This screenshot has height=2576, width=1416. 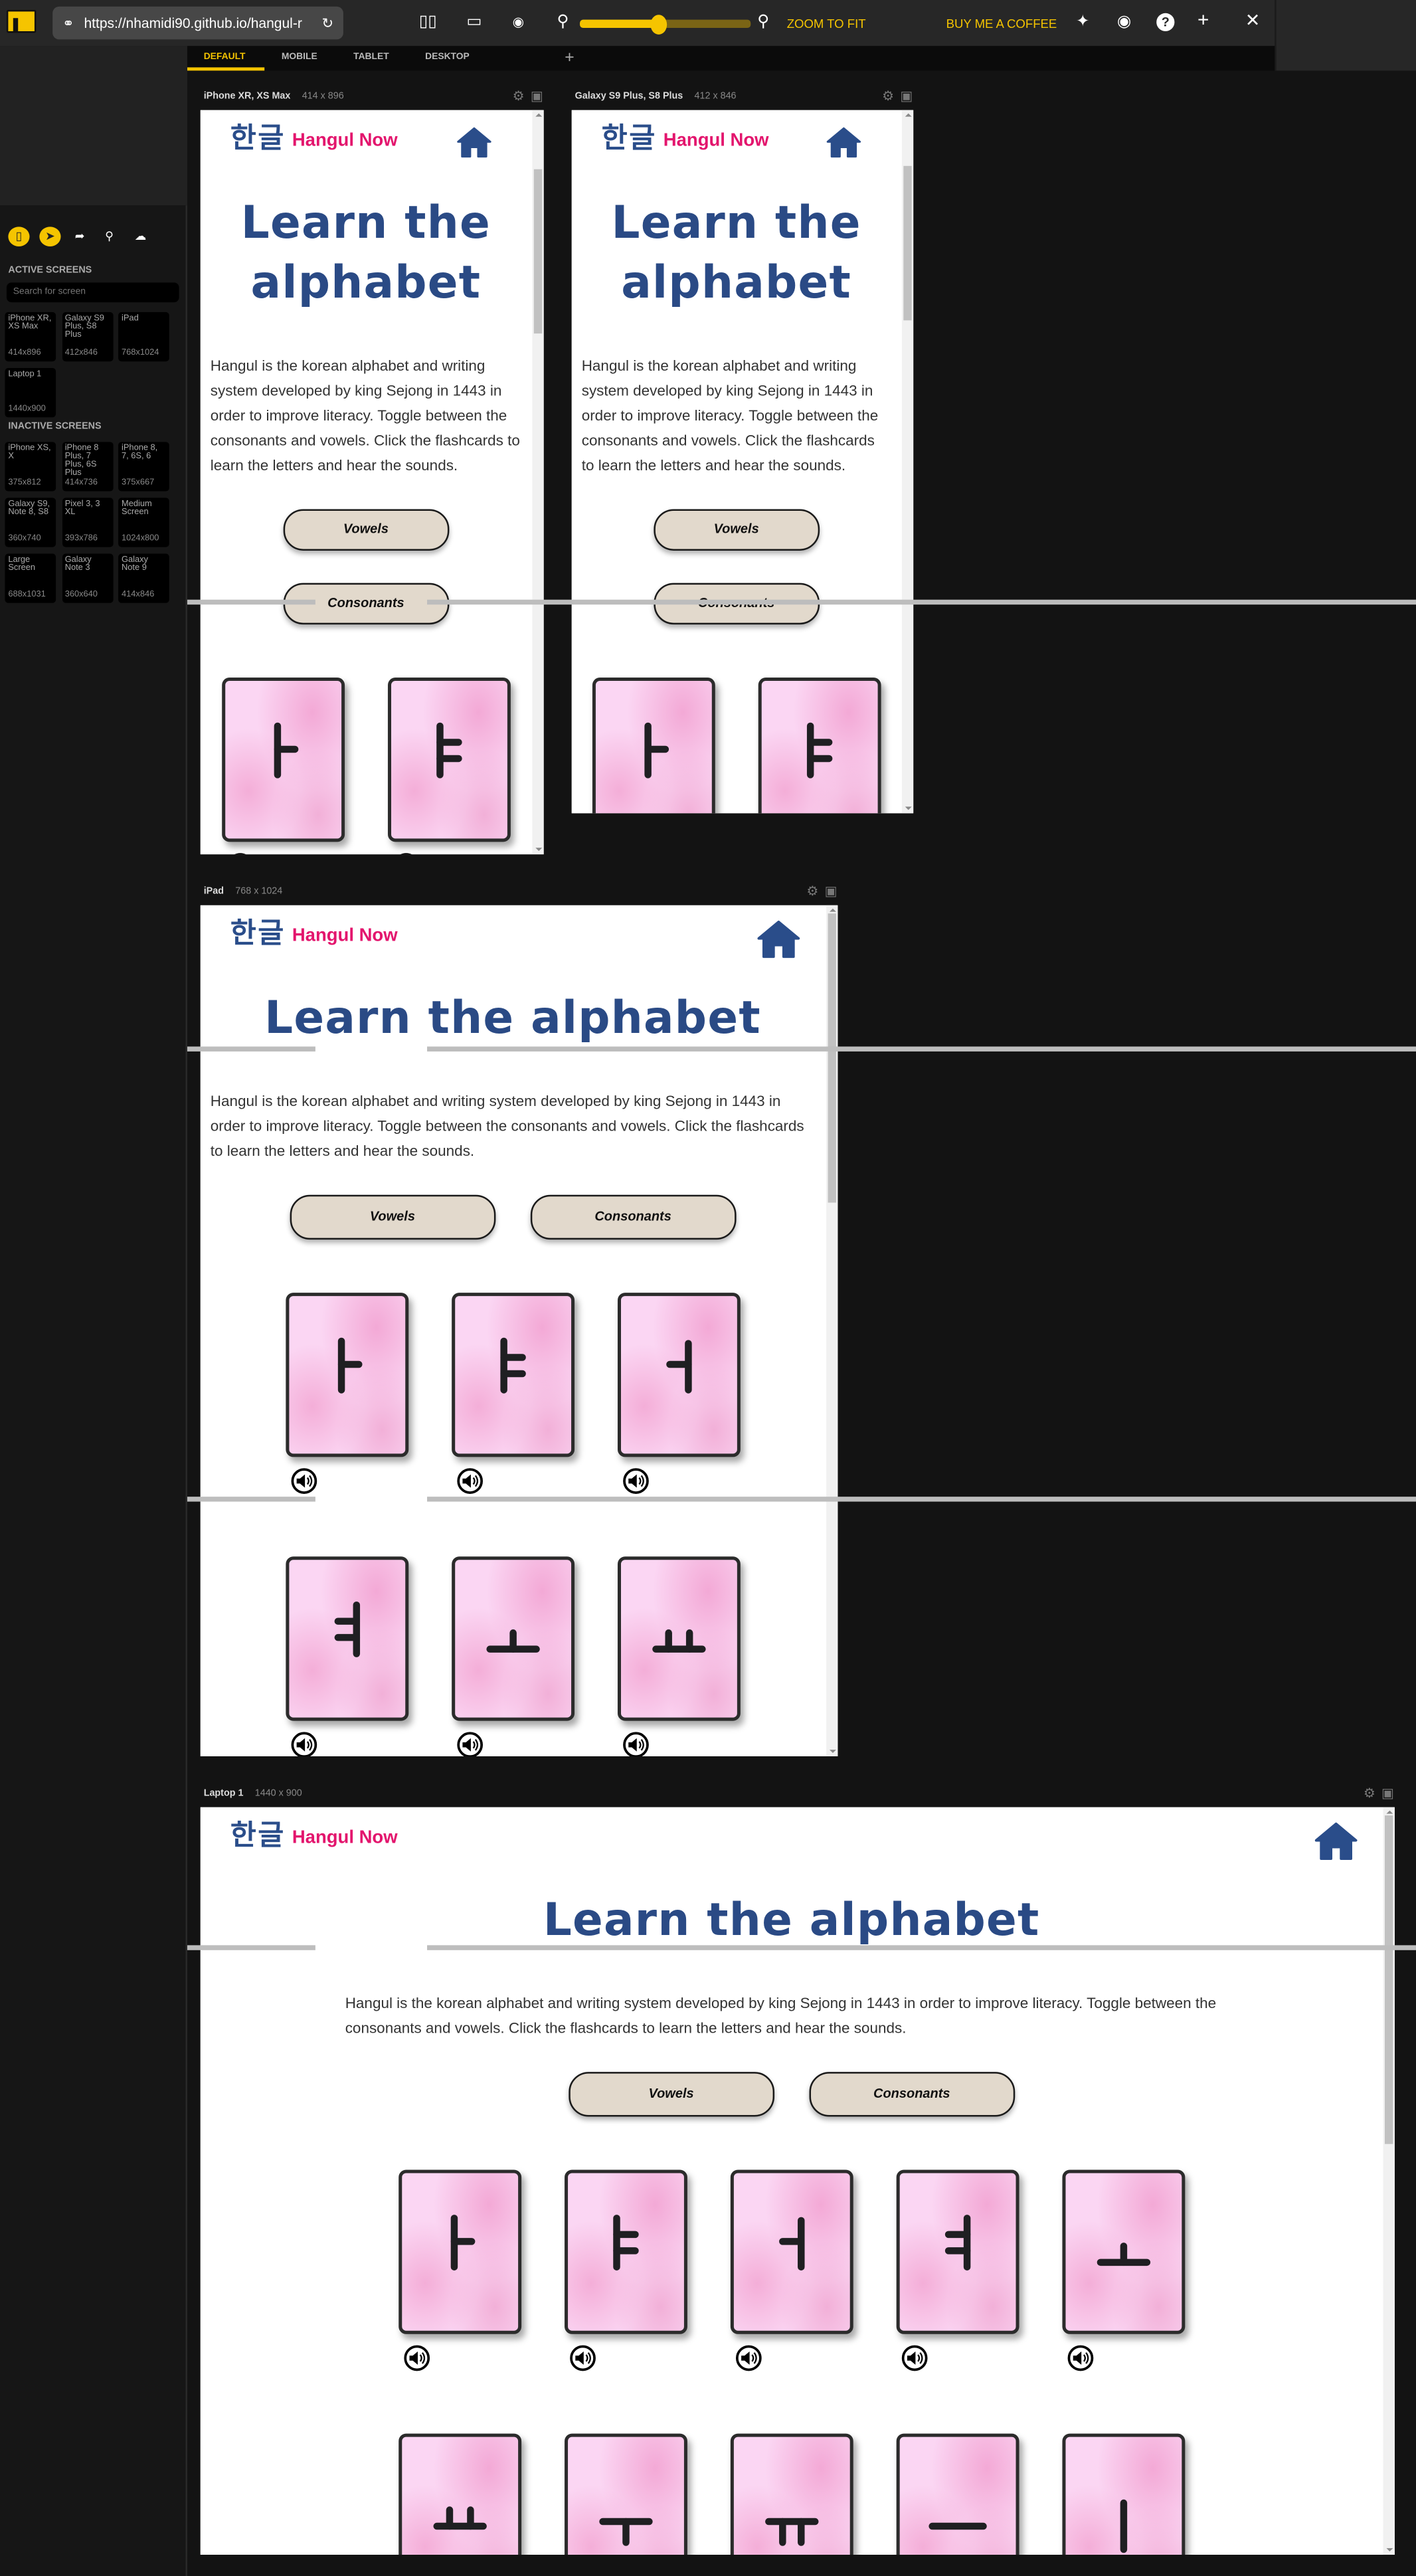 What do you see at coordinates (233, 58) in the screenshot?
I see `tab-default: DEFAULT` at bounding box center [233, 58].